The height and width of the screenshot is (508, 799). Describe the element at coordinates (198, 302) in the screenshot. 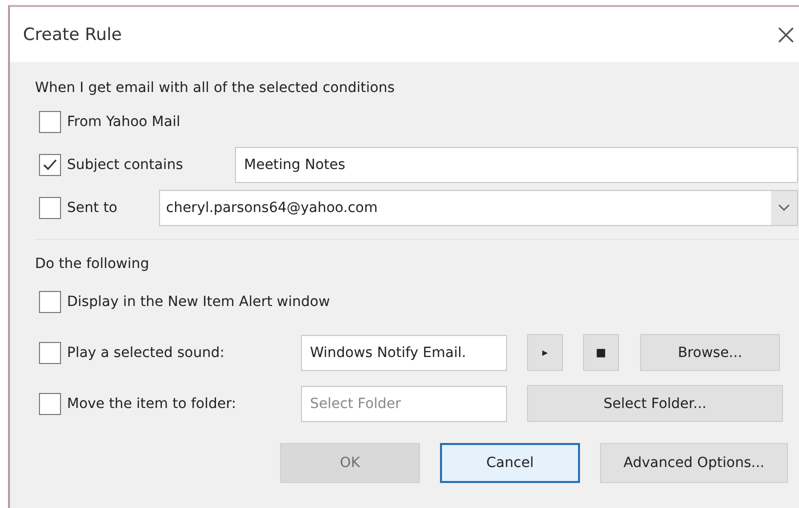

I see `checkbox-label: Display in the New Item Alert window` at that location.